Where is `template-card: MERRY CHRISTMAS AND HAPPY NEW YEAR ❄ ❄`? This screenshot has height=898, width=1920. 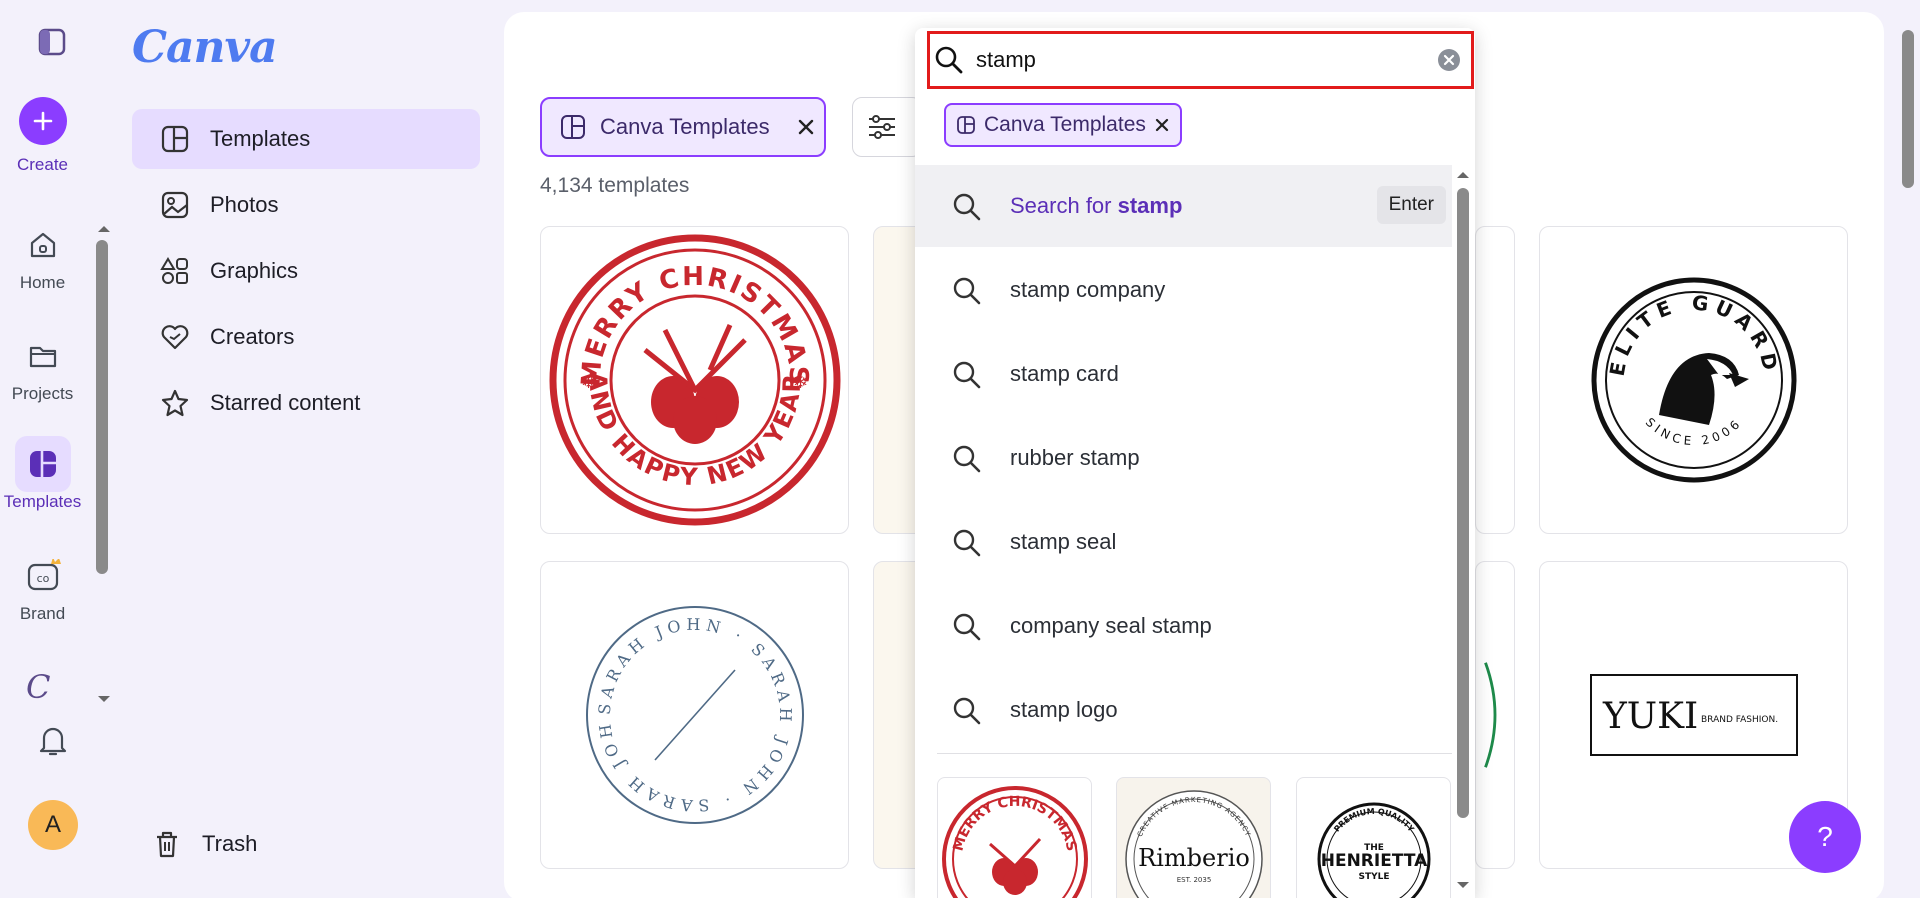
template-card: MERRY CHRISTMAS AND HAPPY NEW YEAR ❄ ❄ is located at coordinates (694, 380).